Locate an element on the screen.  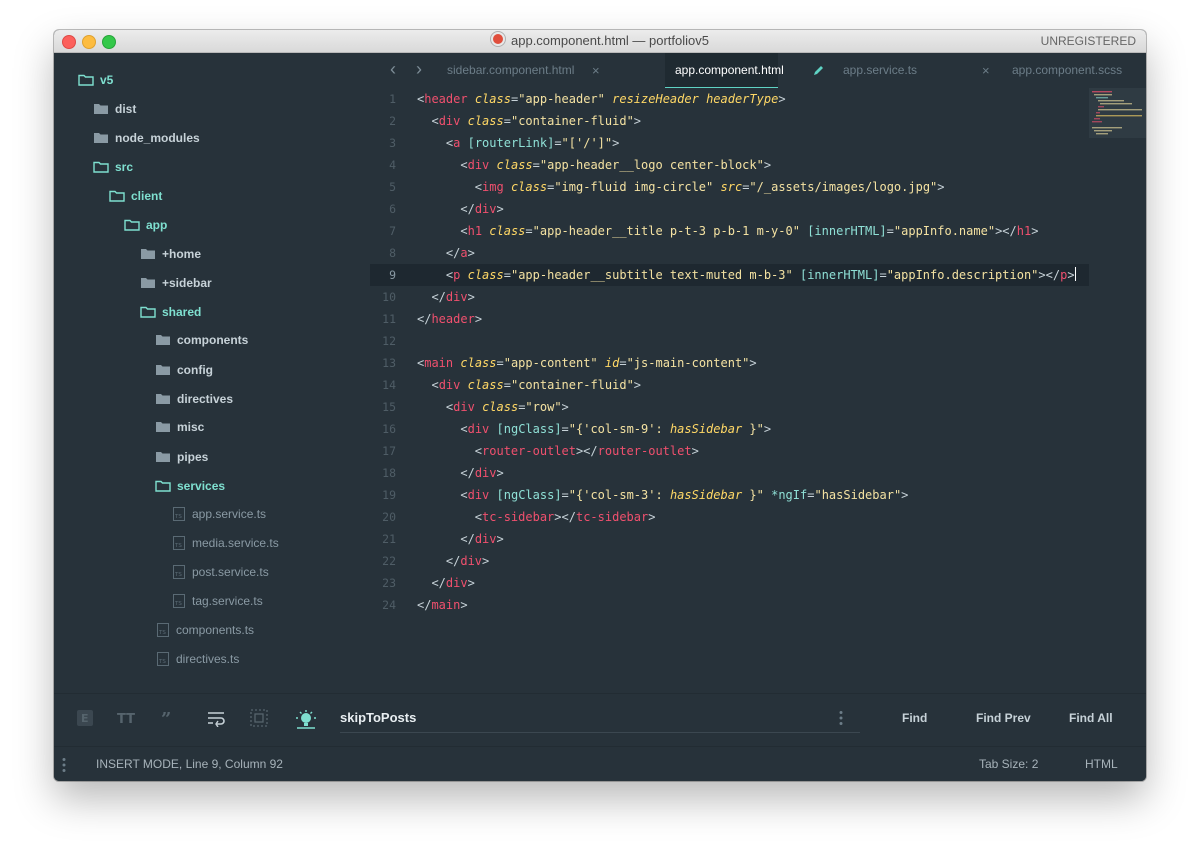
tab-sidebar-component: sidebar.component.html is located at coordinates (510, 70).